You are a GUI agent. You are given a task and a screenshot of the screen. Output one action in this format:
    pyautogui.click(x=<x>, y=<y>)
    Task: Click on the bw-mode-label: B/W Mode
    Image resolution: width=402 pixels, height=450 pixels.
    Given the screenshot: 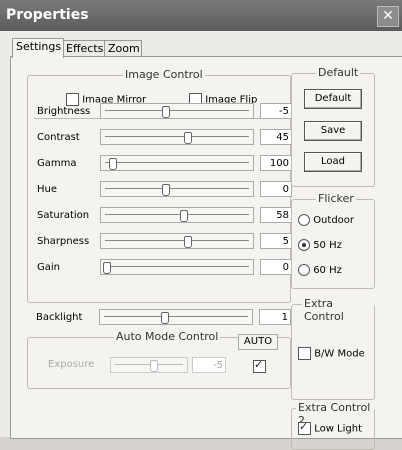 What is the action you would take?
    pyautogui.click(x=339, y=354)
    